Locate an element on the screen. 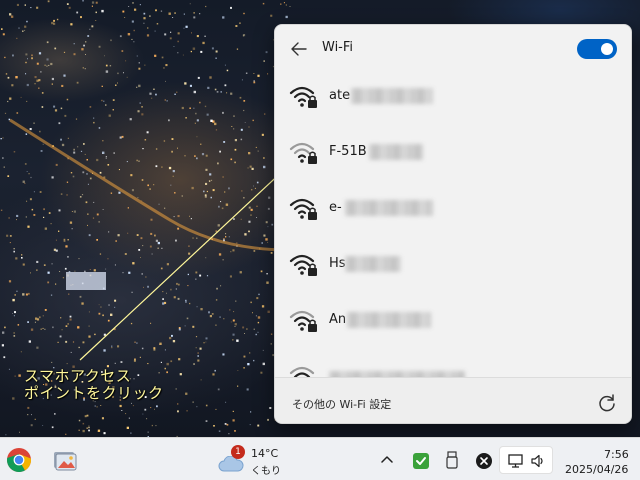  show-hidden-icons-button is located at coordinates (387, 460).